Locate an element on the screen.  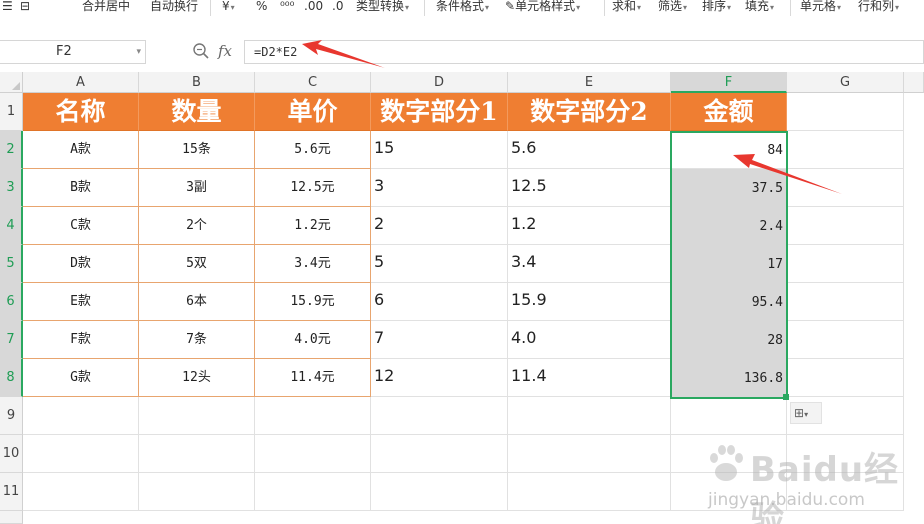
cell-qty: 6本 is located at coordinates (197, 302).